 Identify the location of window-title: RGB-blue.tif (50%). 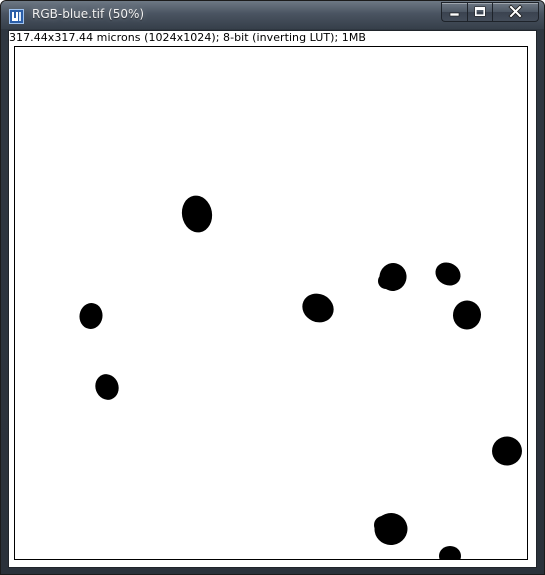
(88, 14).